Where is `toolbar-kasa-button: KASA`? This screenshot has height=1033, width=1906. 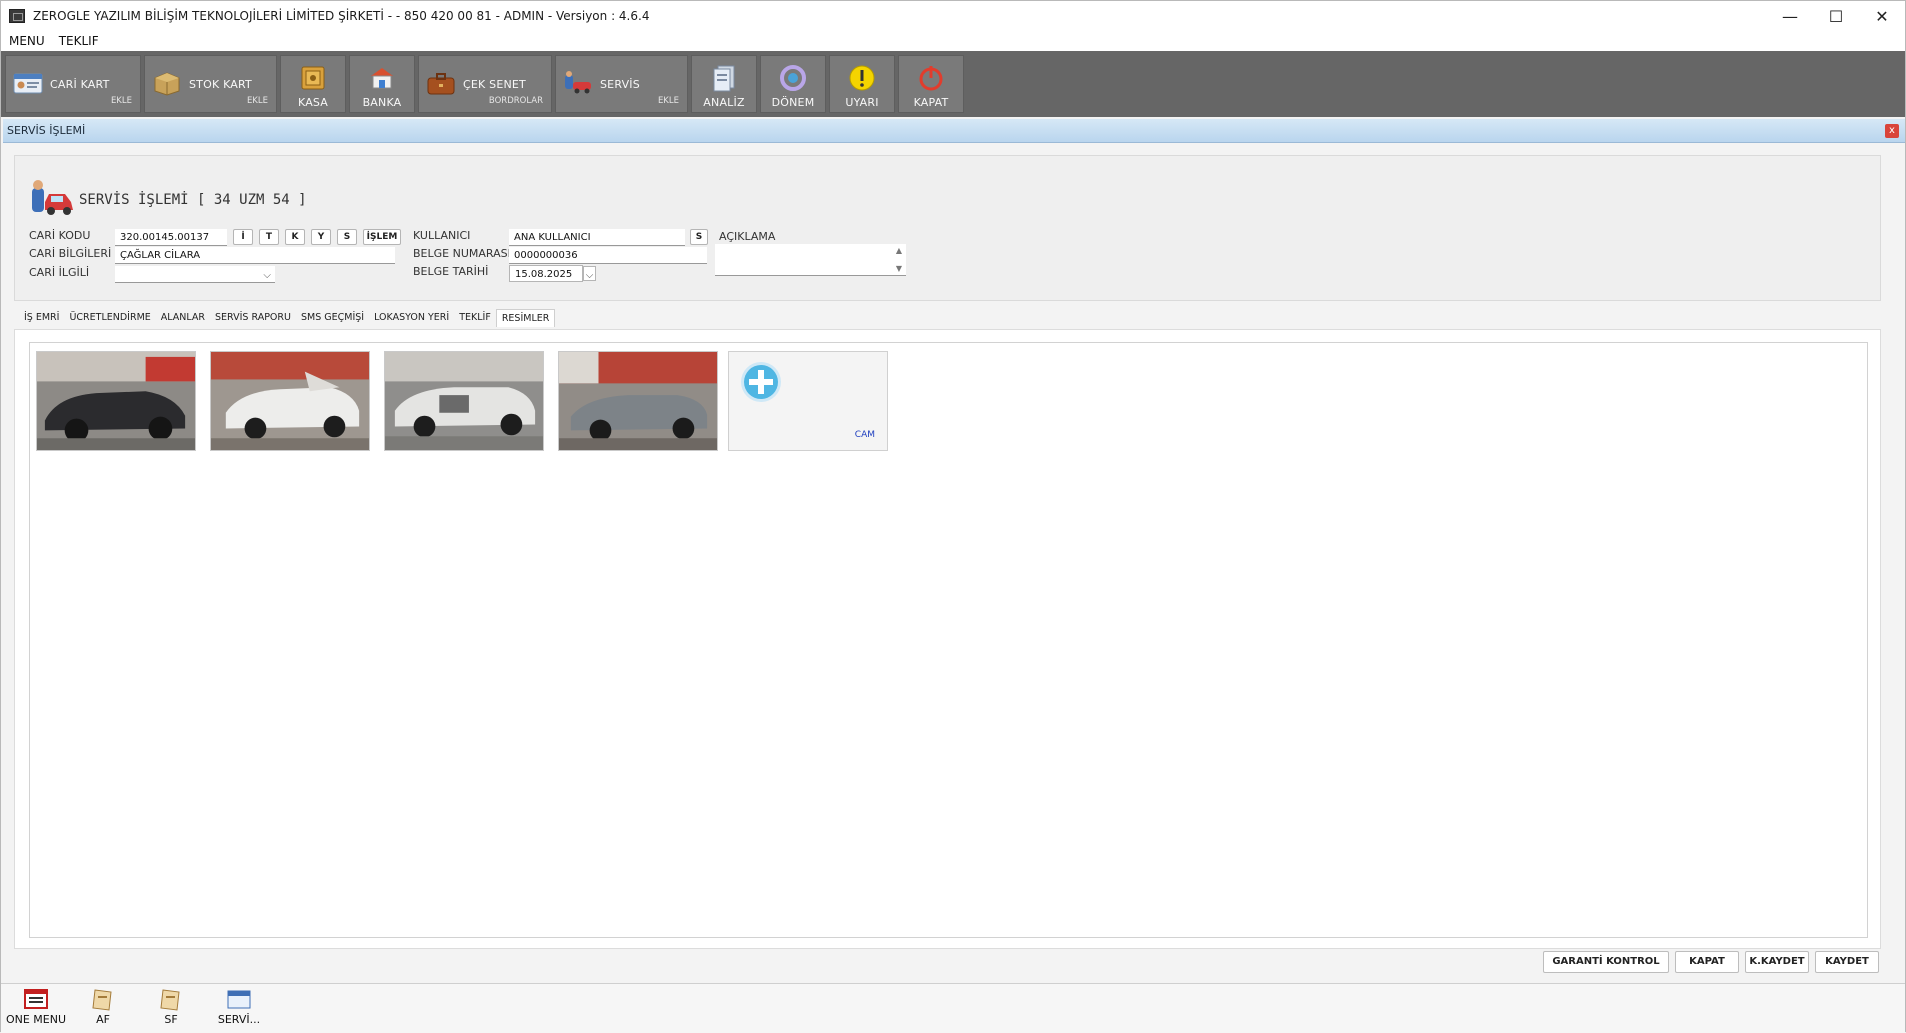
toolbar-kasa-button: KASA is located at coordinates (313, 84).